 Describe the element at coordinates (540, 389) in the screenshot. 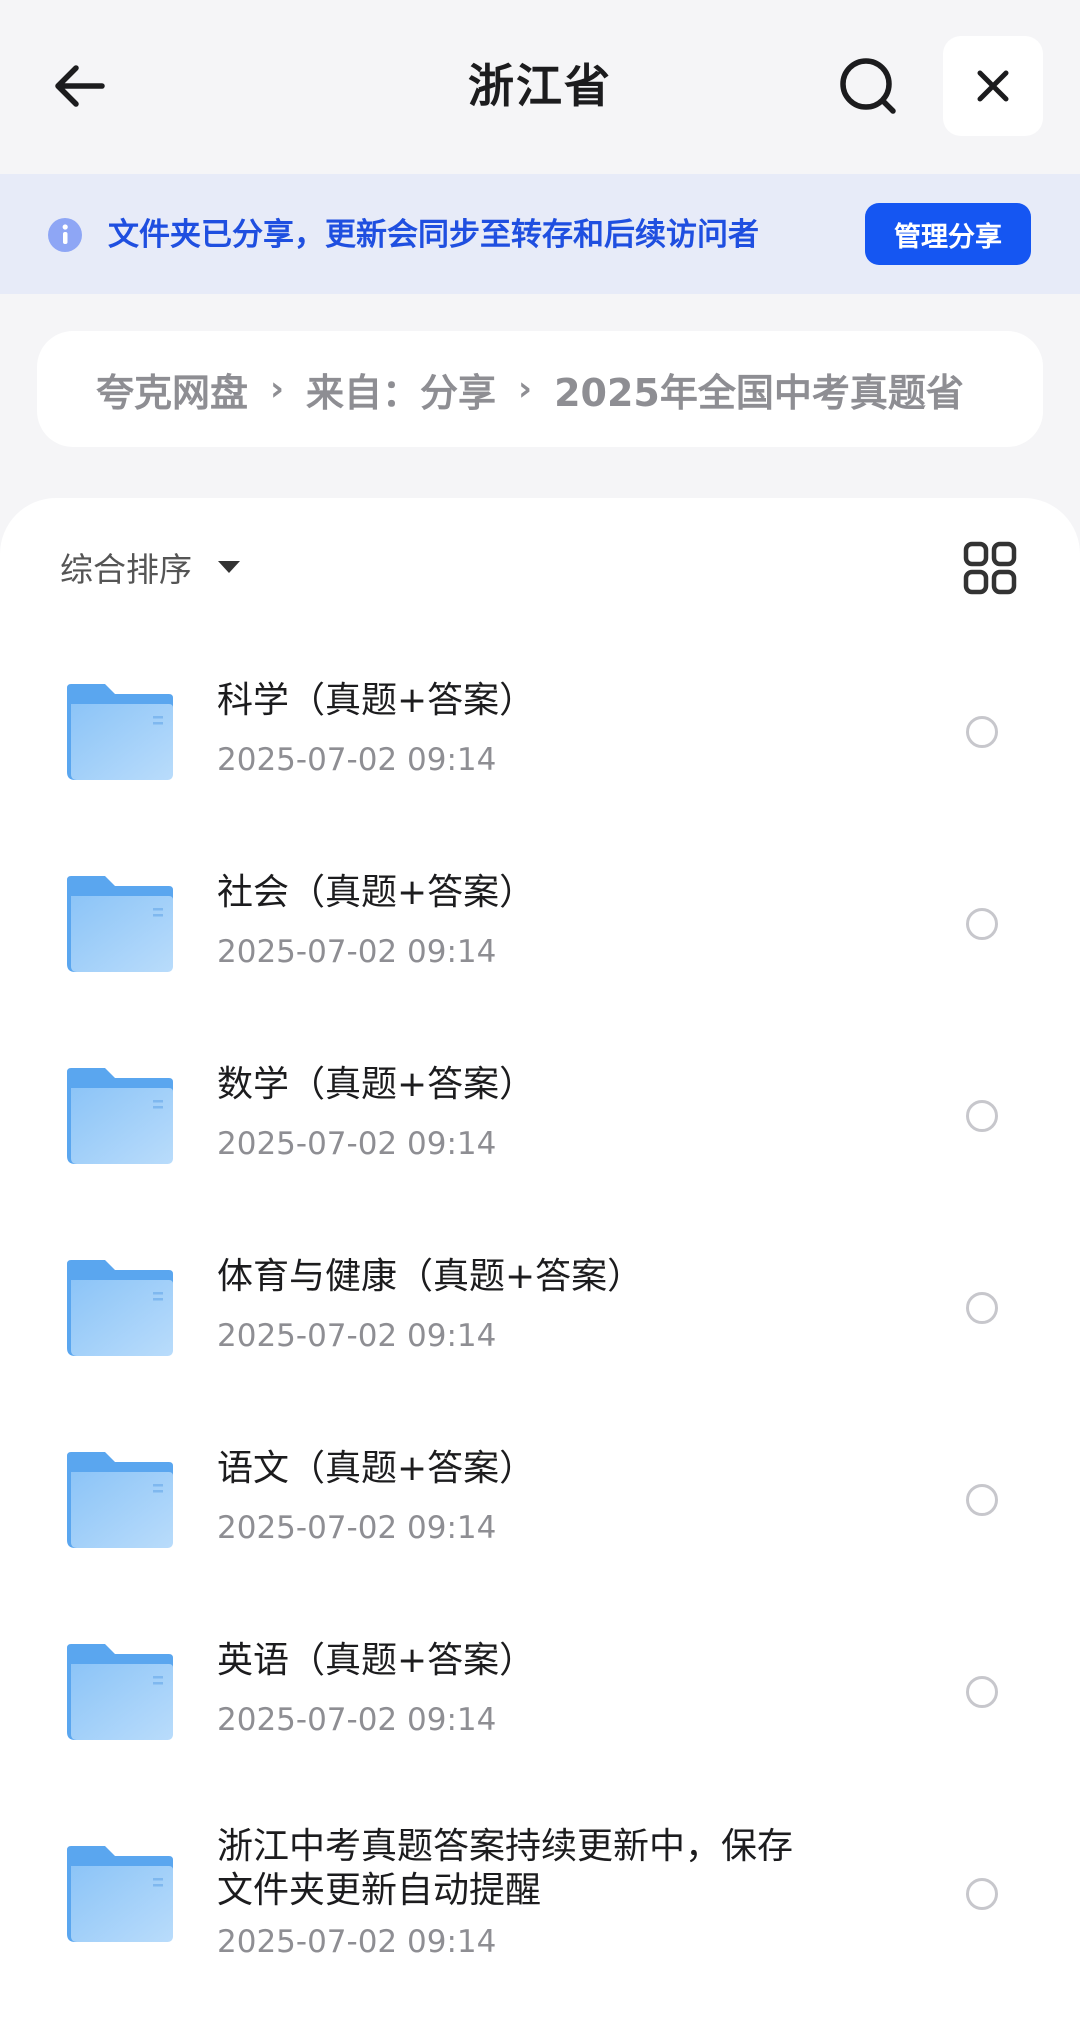

I see `breadcrumb: 夸克网盘 › 来自：分享 › 2025年全国中考真题省` at that location.